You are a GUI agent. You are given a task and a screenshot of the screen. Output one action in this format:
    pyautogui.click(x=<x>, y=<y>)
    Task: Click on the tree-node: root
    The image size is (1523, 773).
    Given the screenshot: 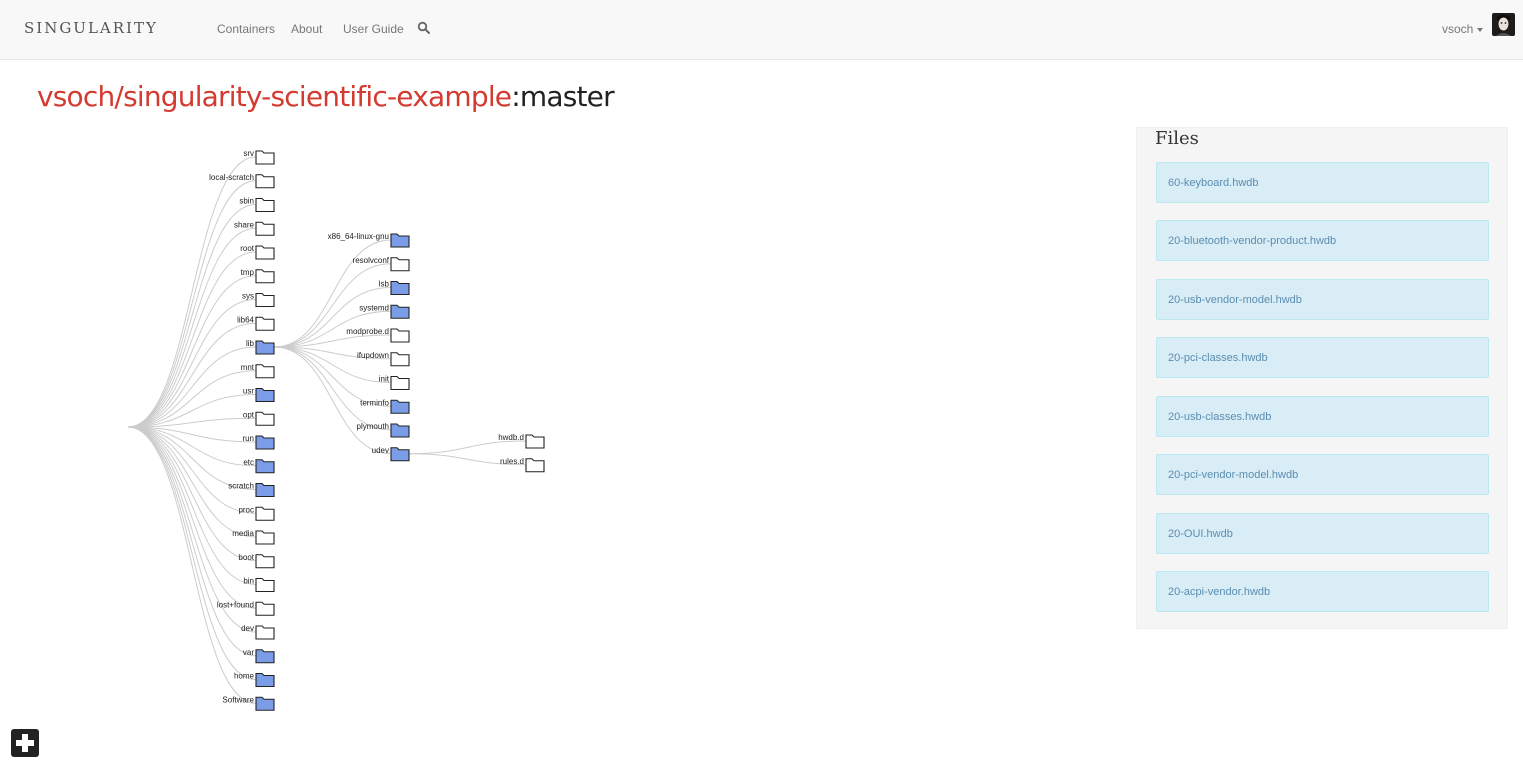 What is the action you would take?
    pyautogui.click(x=257, y=252)
    